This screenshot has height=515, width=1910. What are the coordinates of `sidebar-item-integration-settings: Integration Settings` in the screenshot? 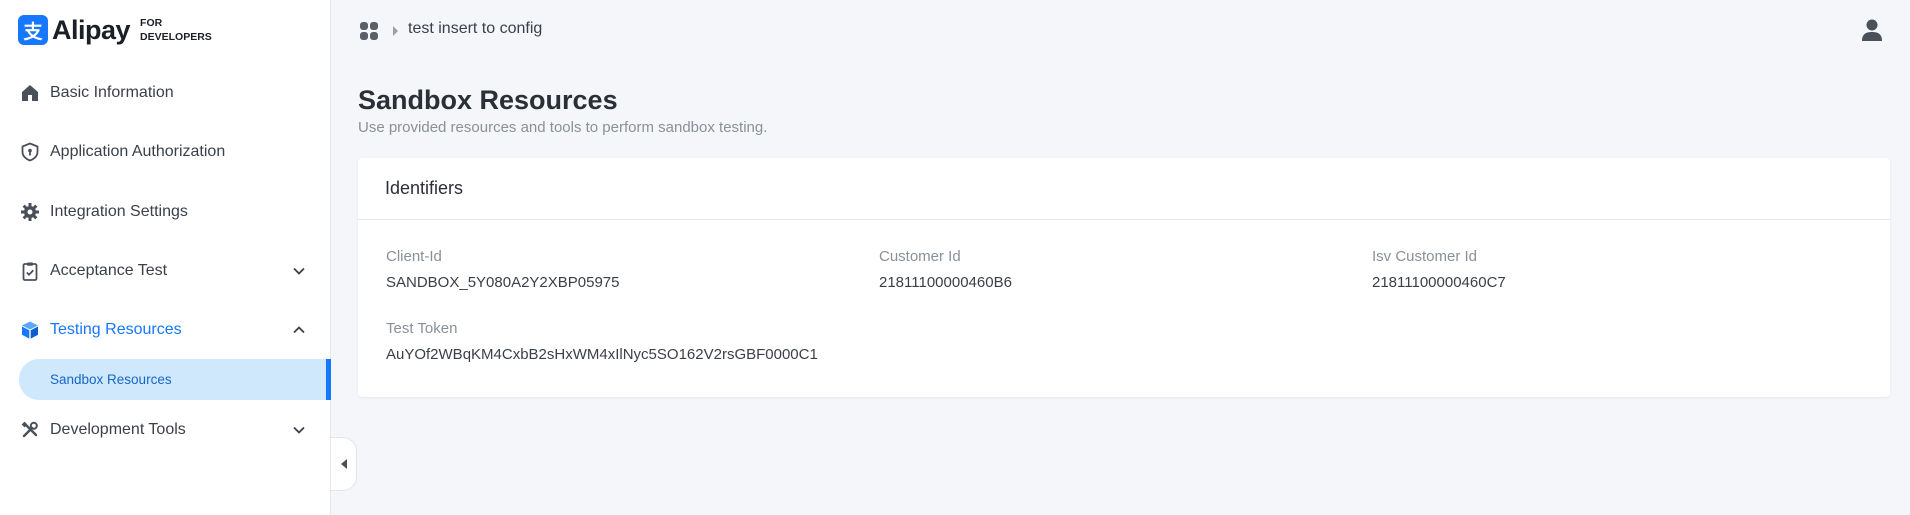 It's located at (165, 212).